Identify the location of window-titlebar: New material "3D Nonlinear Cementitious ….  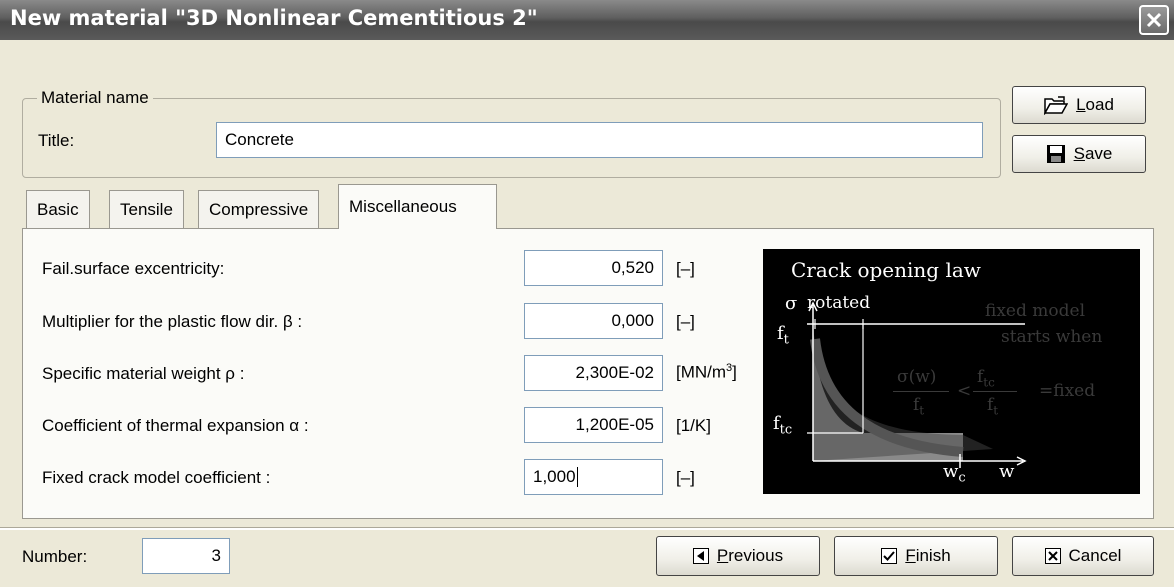
(587, 20).